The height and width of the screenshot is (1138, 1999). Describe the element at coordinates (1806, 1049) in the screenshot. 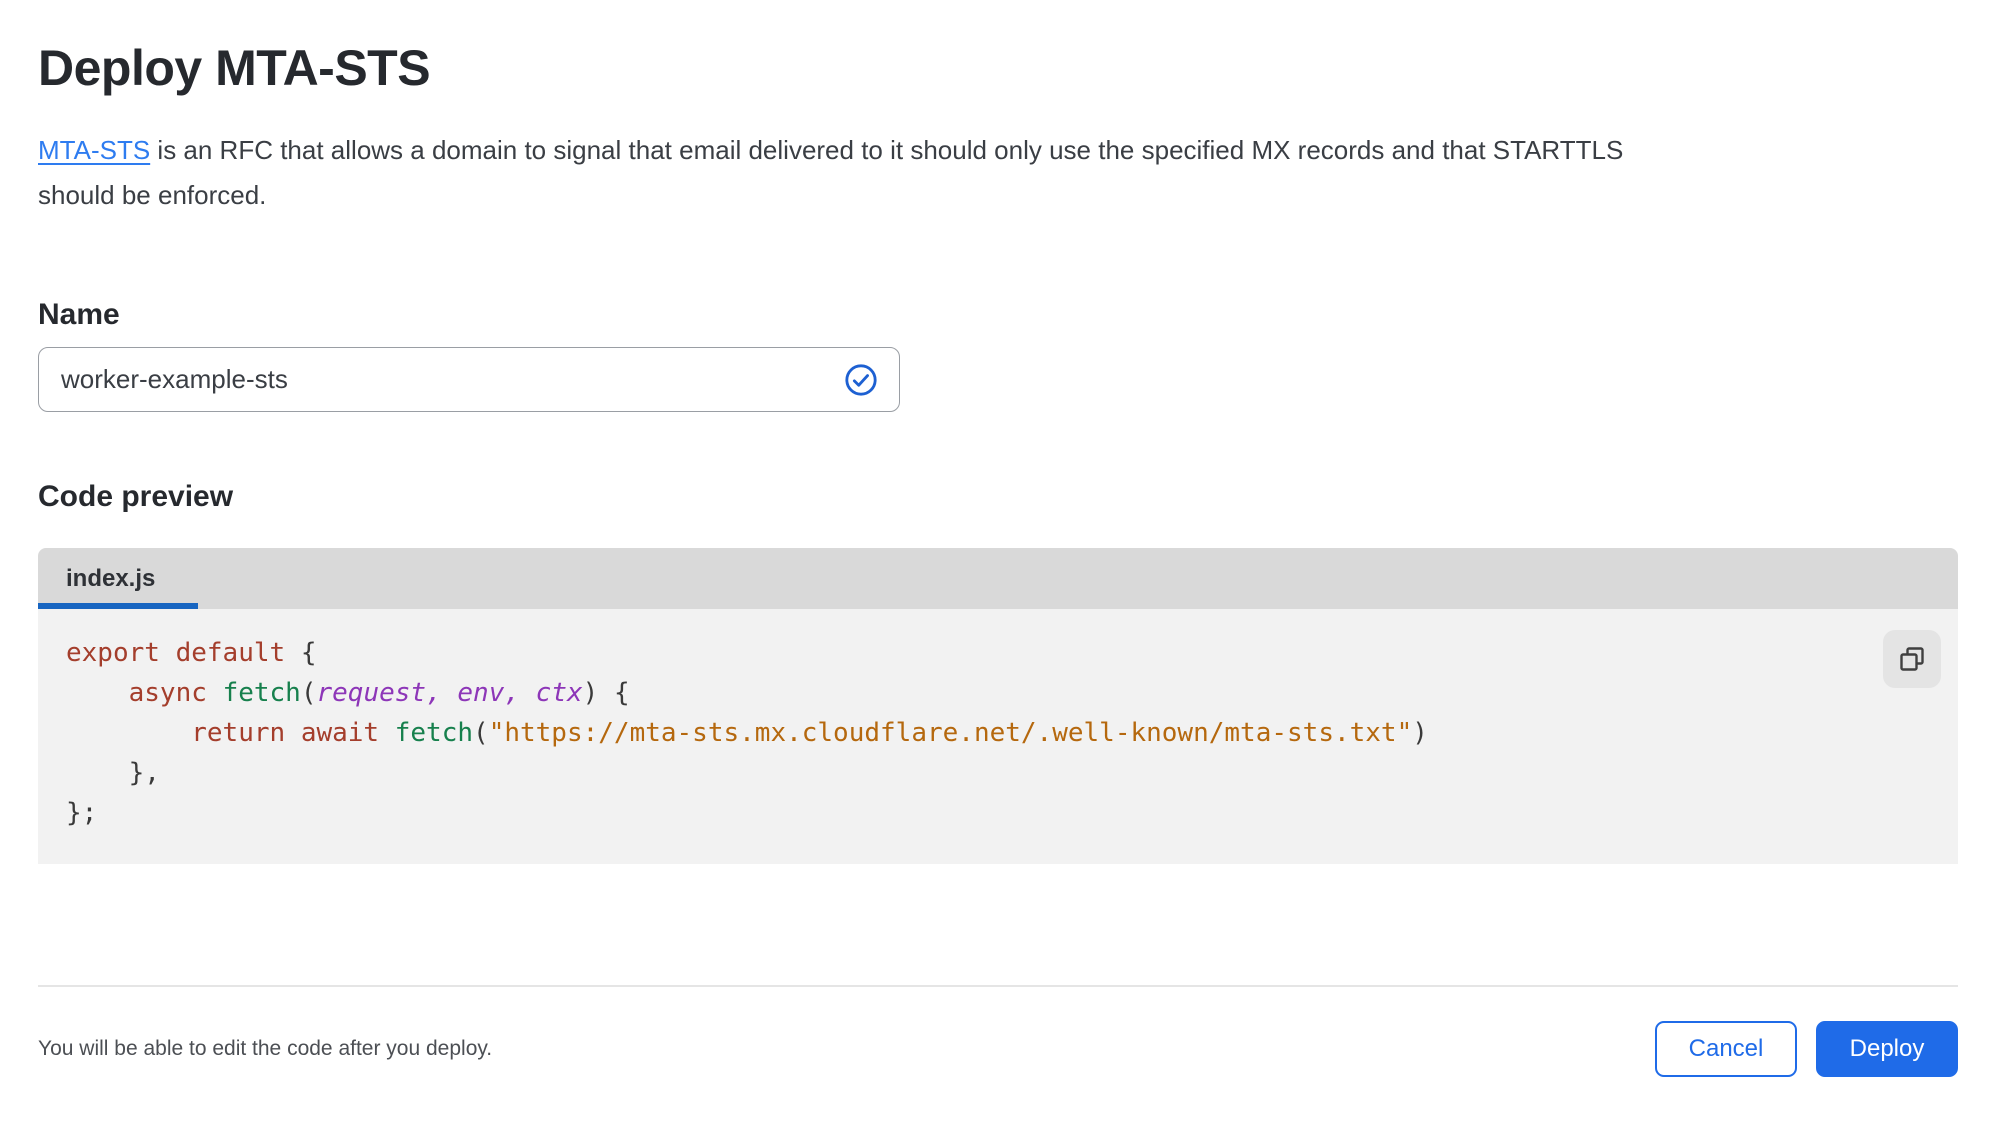

I see `footer-actions: Cancel Deploy` at that location.